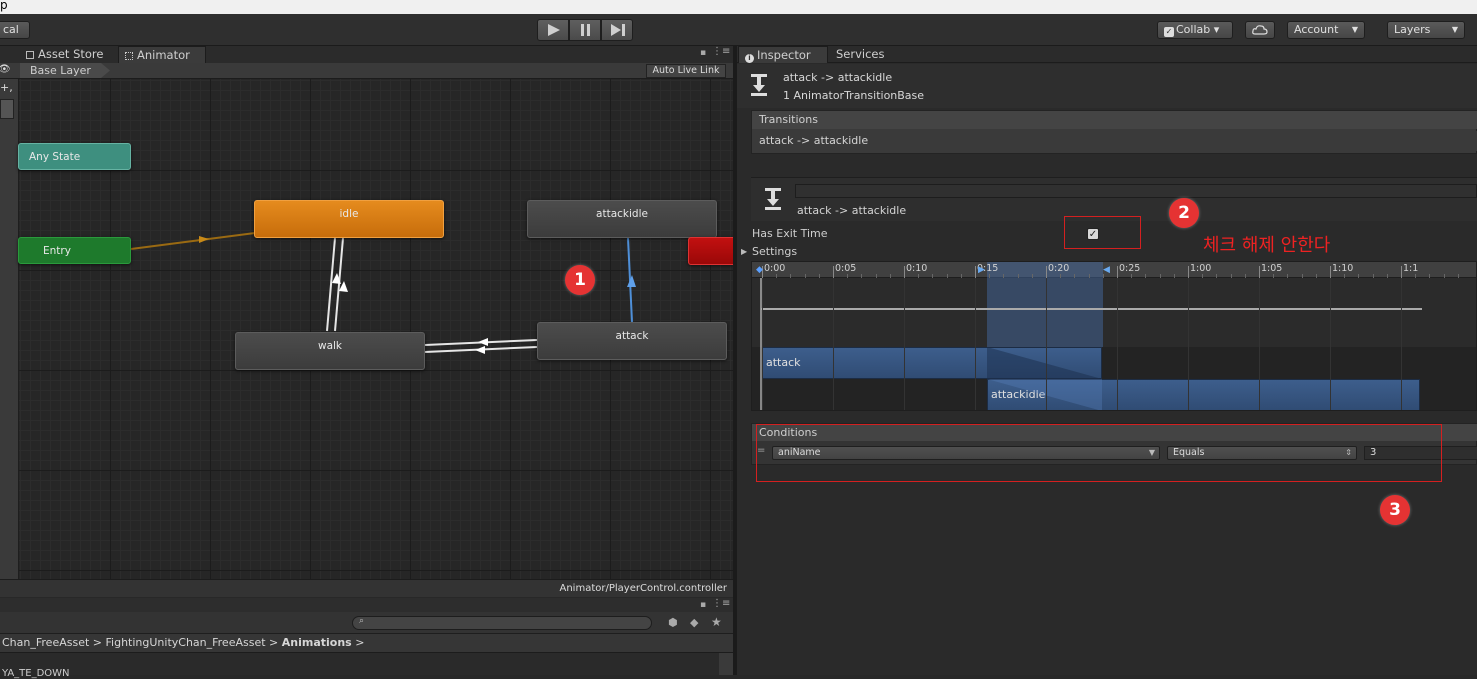 The height and width of the screenshot is (679, 1477). I want to click on annotation-badge-3: 3, so click(1395, 510).